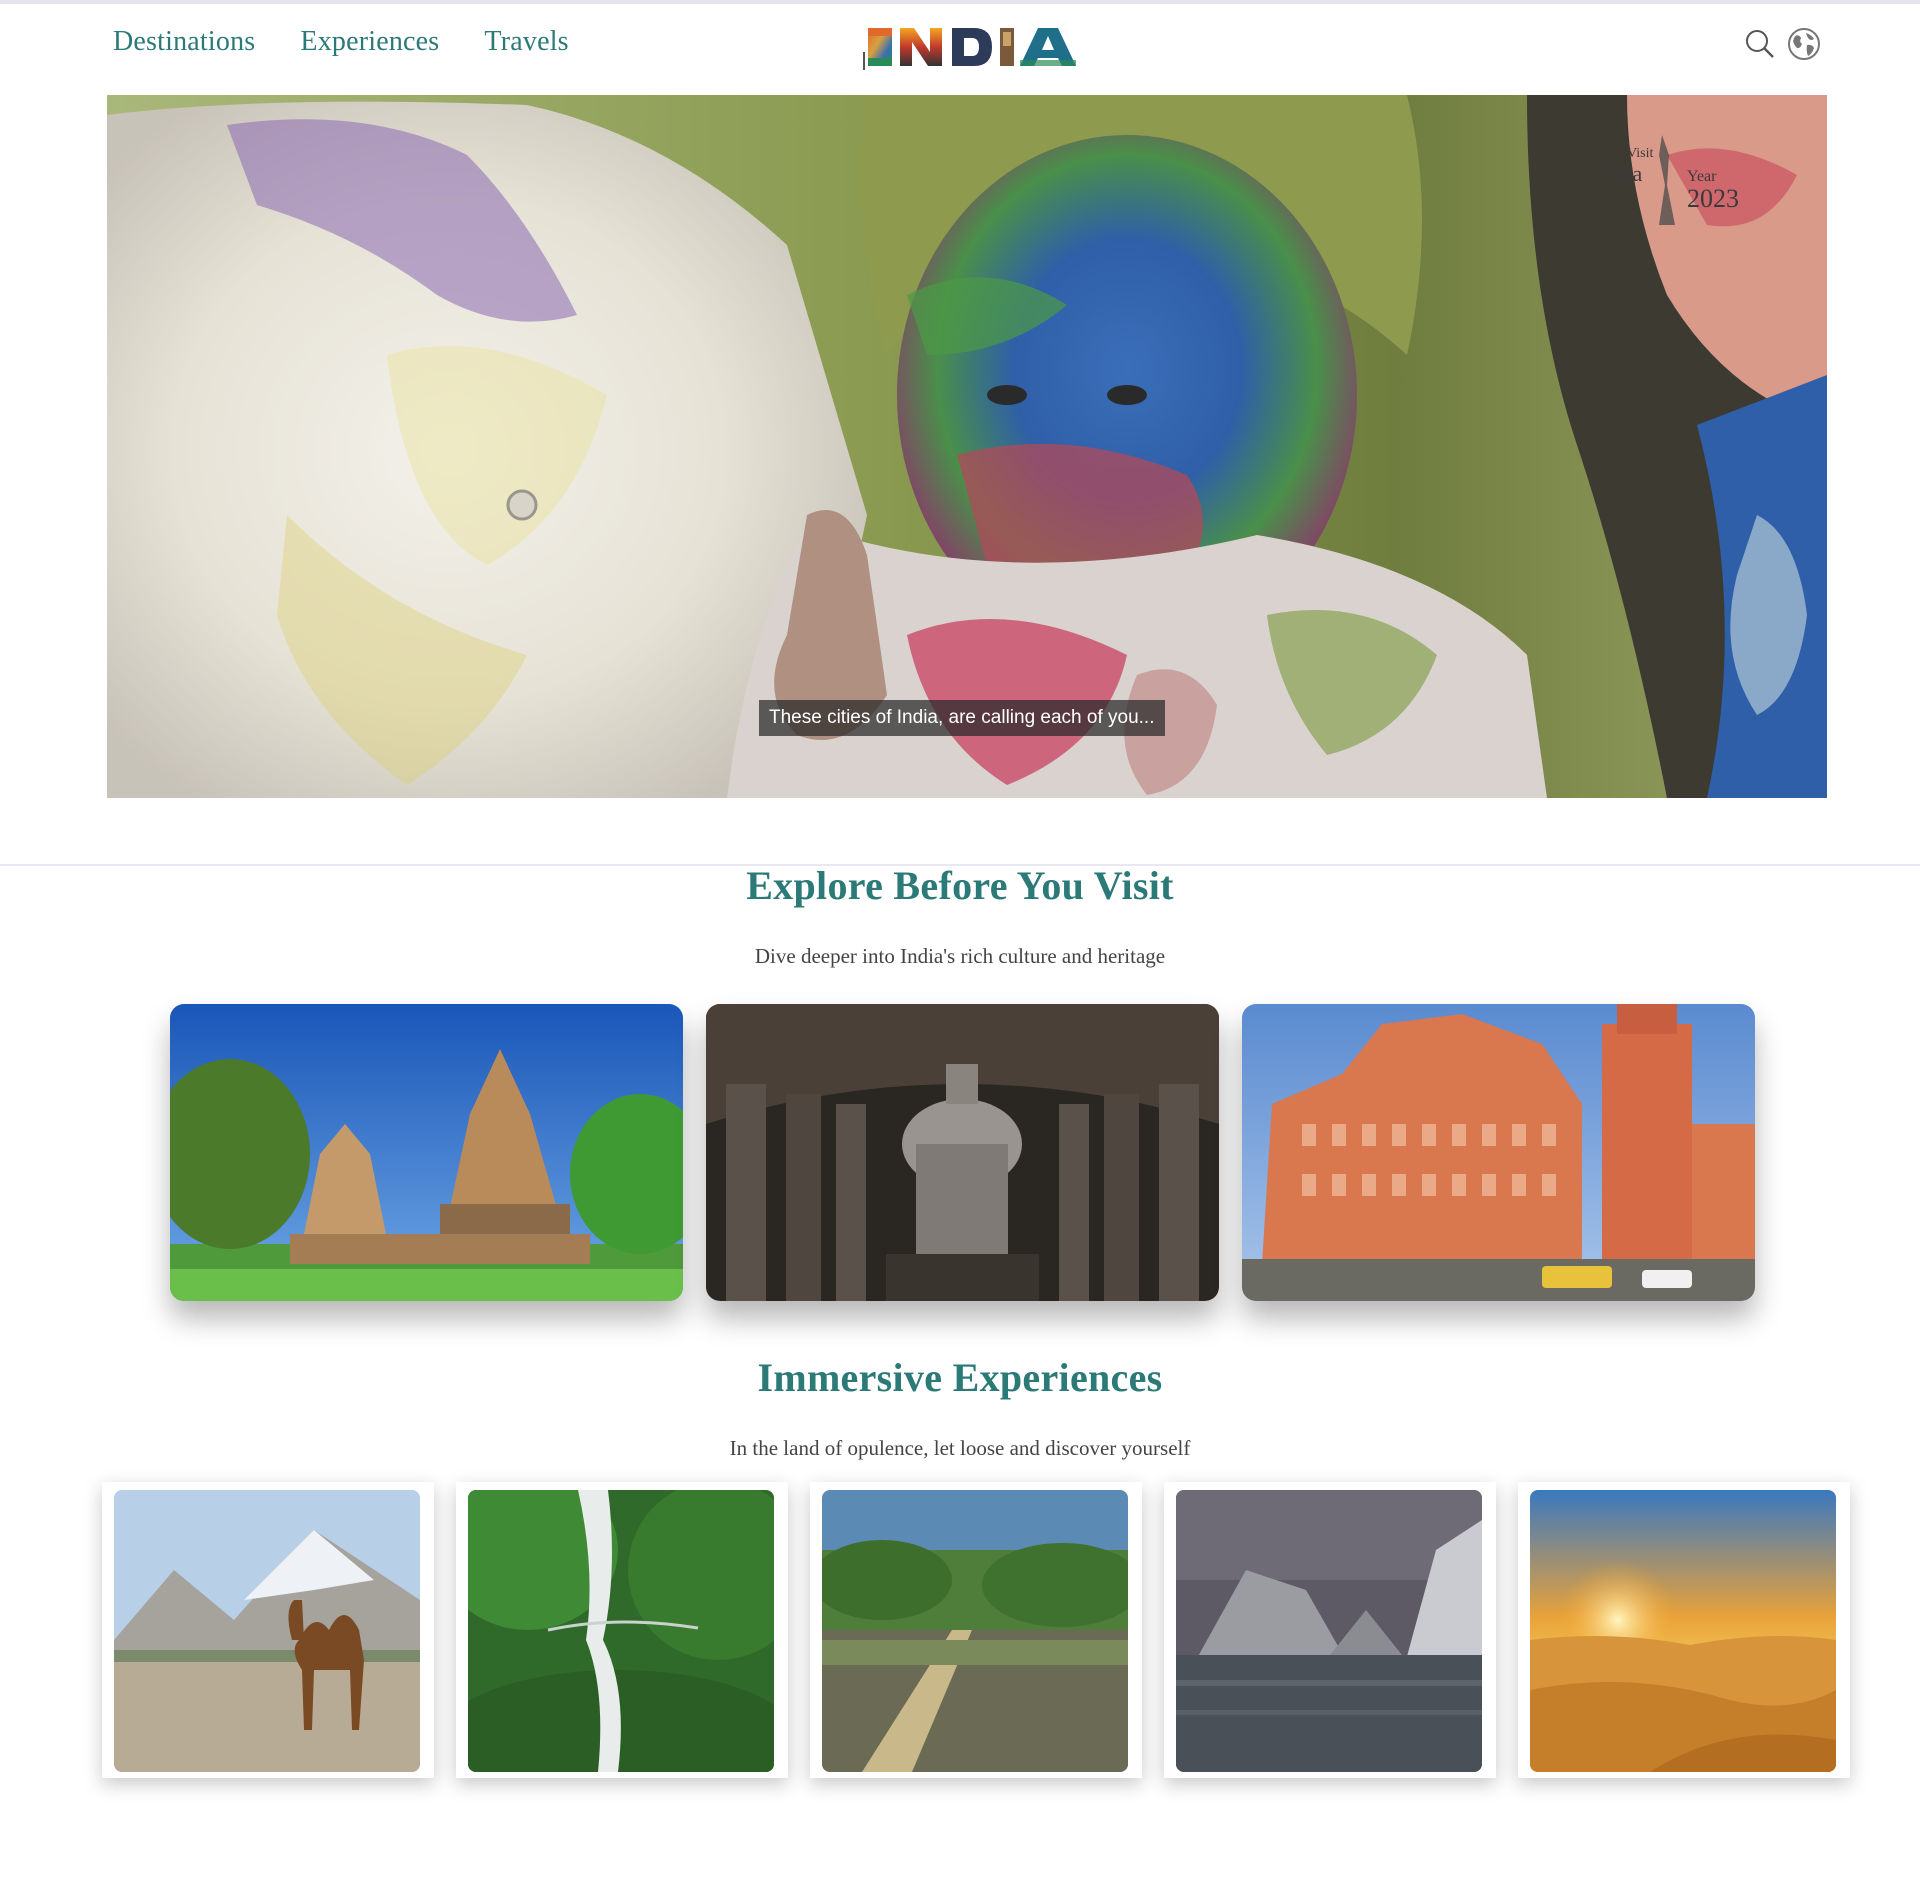 This screenshot has width=1920, height=1885. What do you see at coordinates (1804, 44) in the screenshot?
I see `globe-icon` at bounding box center [1804, 44].